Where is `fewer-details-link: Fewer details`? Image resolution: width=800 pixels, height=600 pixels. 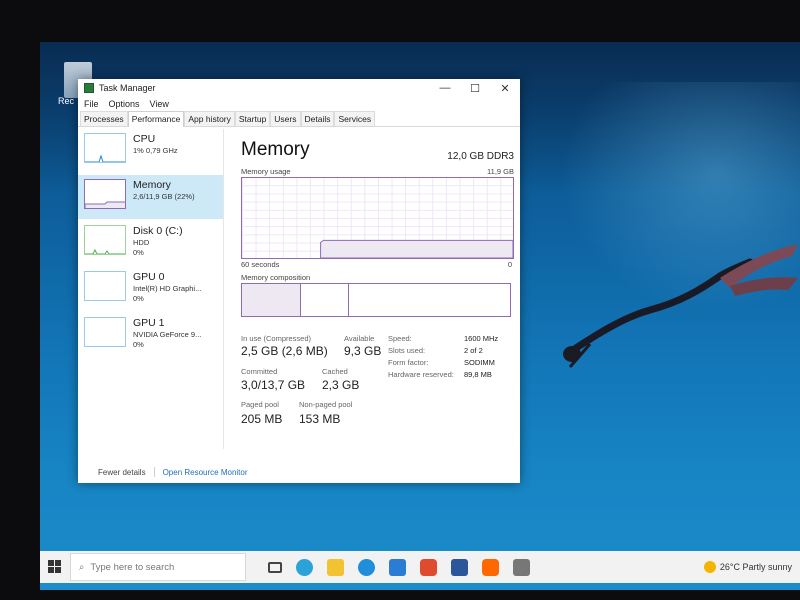 fewer-details-link: Fewer details is located at coordinates (122, 472).